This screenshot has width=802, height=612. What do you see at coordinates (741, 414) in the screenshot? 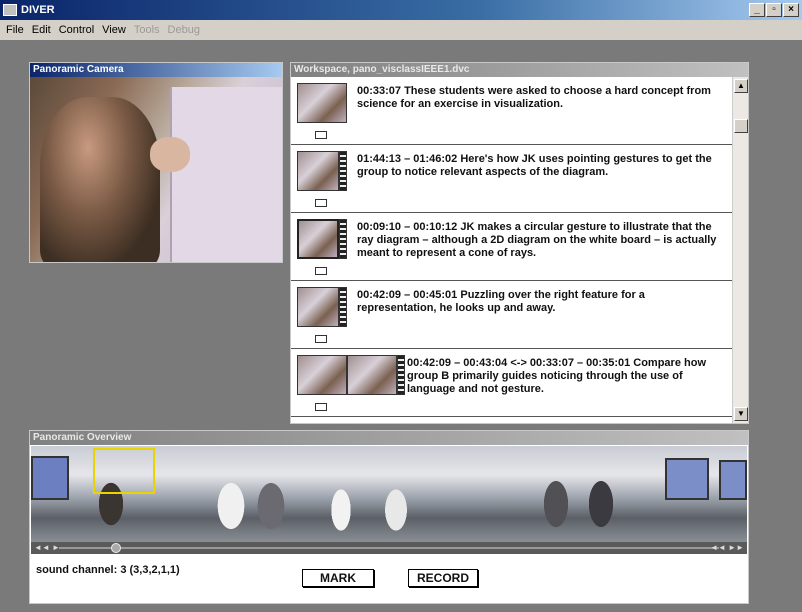
I see `scroll-down-icon: ▼` at bounding box center [741, 414].